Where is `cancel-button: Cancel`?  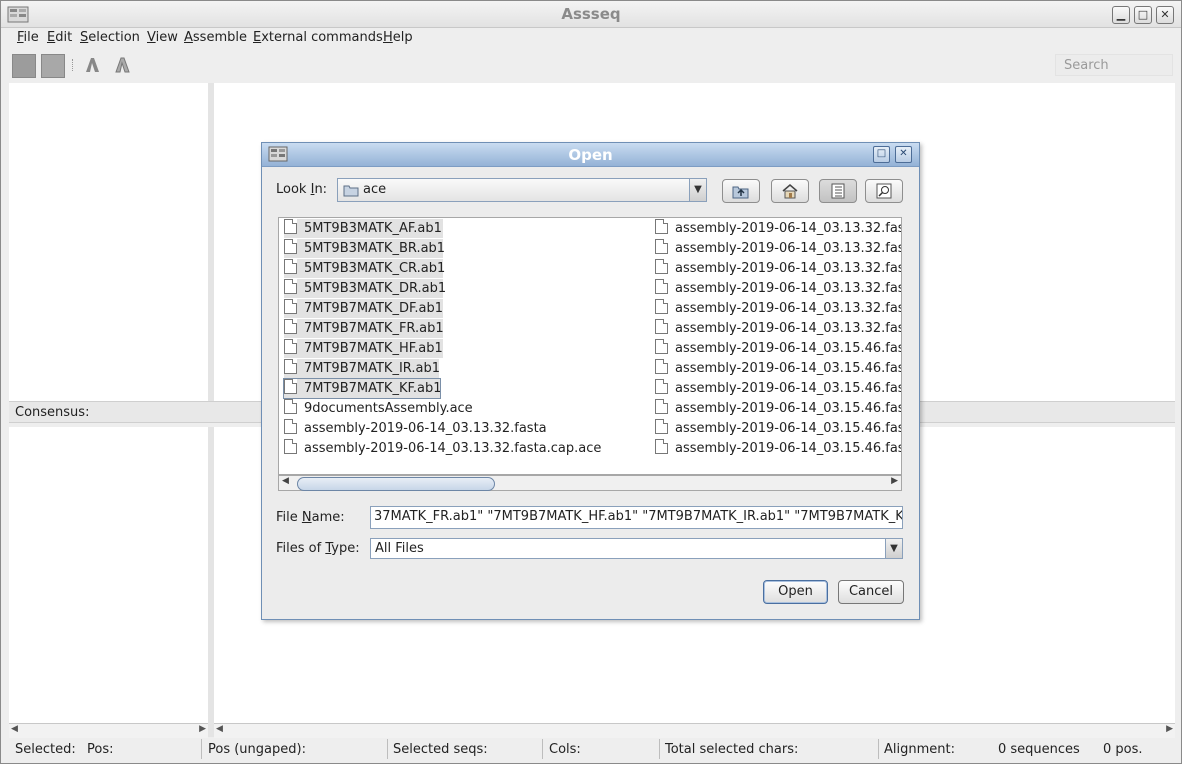 cancel-button: Cancel is located at coordinates (871, 592).